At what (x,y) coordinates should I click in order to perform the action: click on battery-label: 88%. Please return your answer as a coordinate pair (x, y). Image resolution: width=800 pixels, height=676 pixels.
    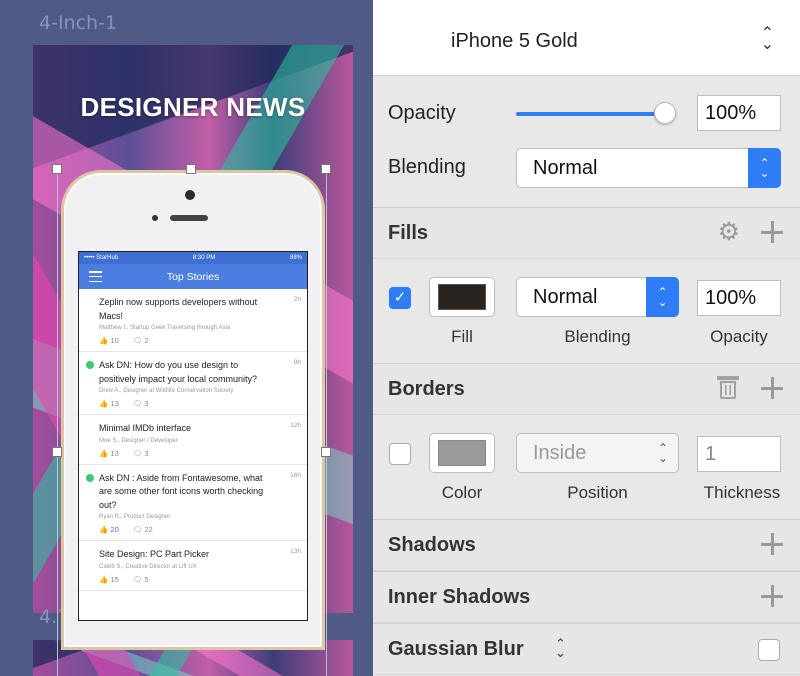
    Looking at the image, I should click on (295, 258).